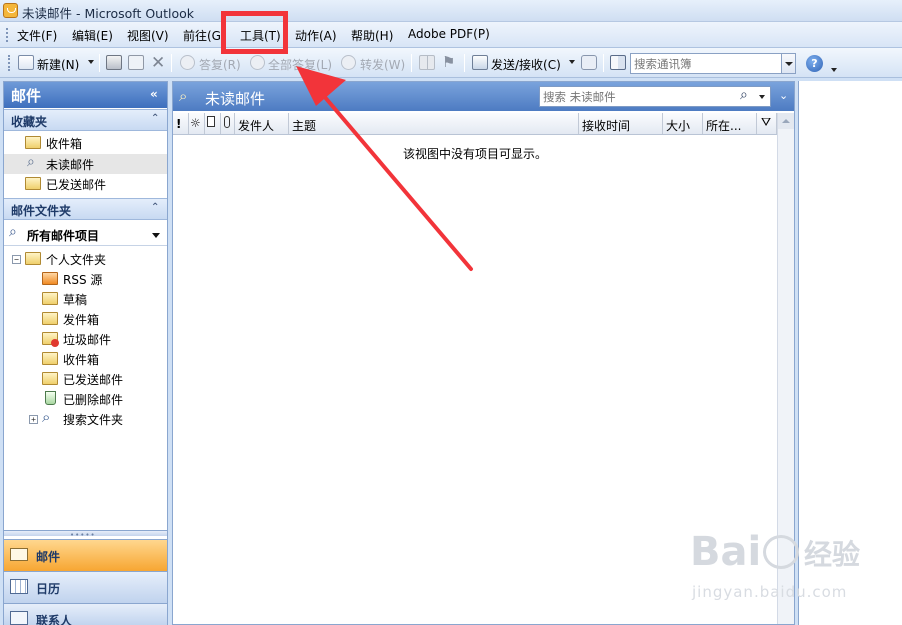 This screenshot has width=902, height=625. Describe the element at coordinates (50, 298) in the screenshot. I see `drafts-folder-icon` at that location.